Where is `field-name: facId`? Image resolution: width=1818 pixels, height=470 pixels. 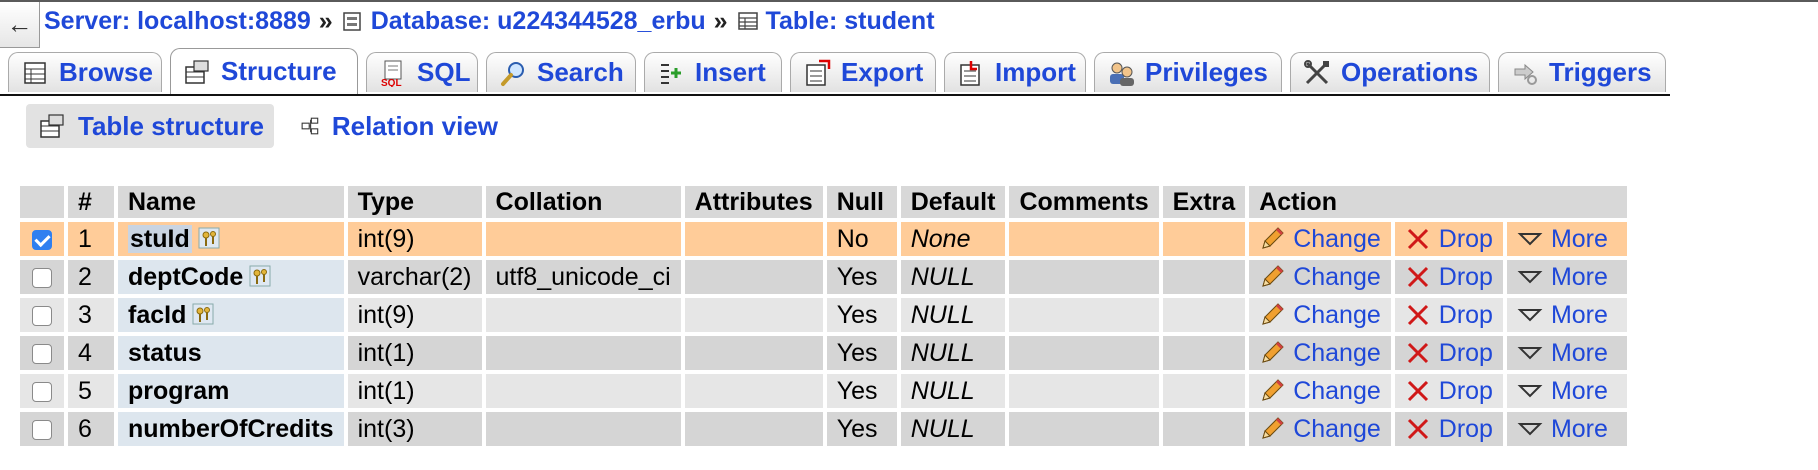 field-name: facId is located at coordinates (157, 315).